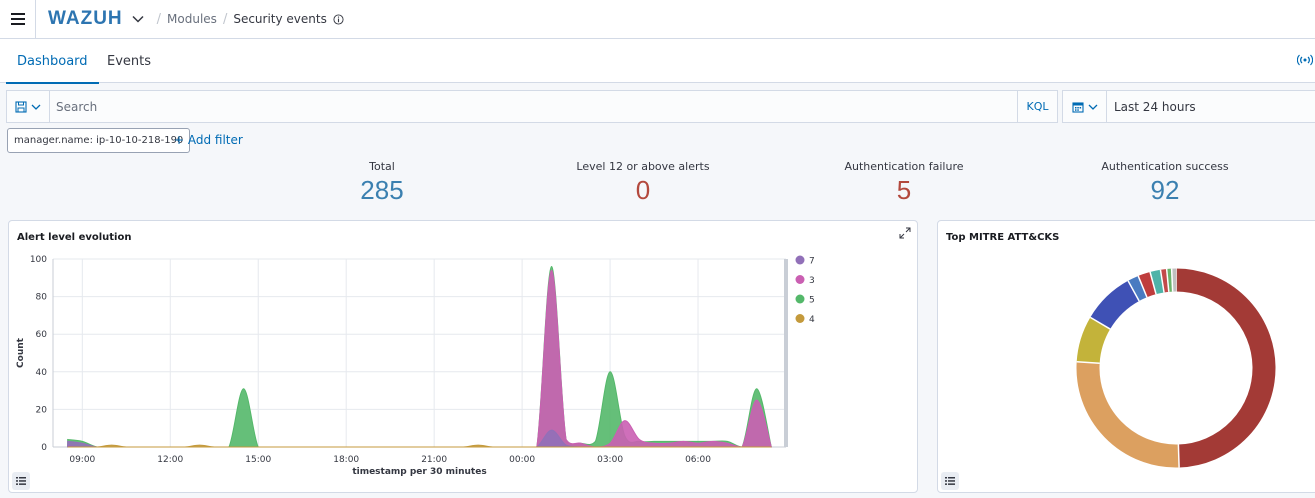  I want to click on hamburger-icon, so click(17, 19).